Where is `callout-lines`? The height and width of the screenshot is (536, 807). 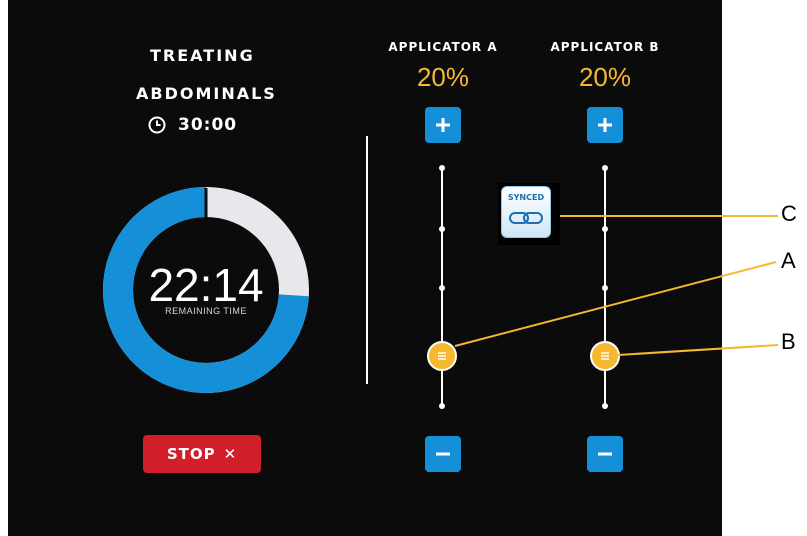 callout-lines is located at coordinates (616, 285).